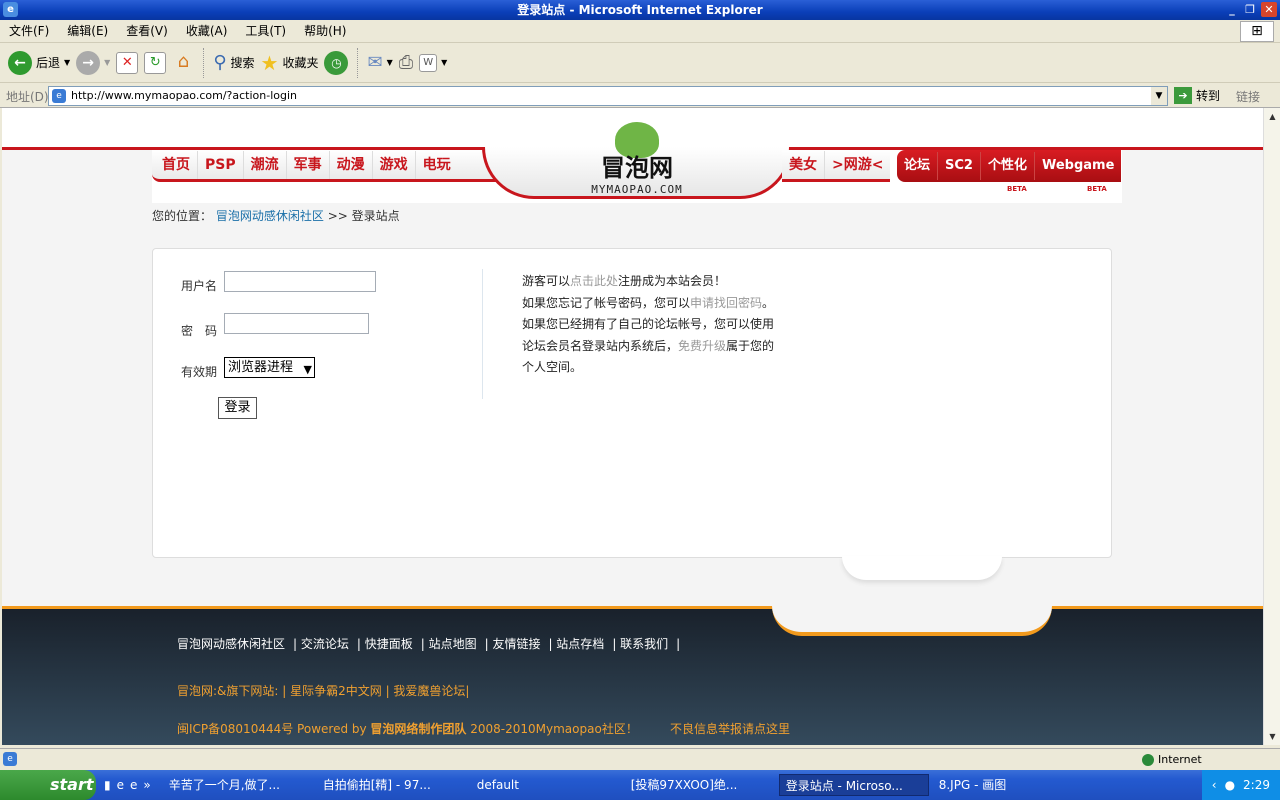 The height and width of the screenshot is (800, 1280). Describe the element at coordinates (608, 96) in the screenshot. I see `address-input: e http://www.mymaopao.com/?action-login ▼` at that location.